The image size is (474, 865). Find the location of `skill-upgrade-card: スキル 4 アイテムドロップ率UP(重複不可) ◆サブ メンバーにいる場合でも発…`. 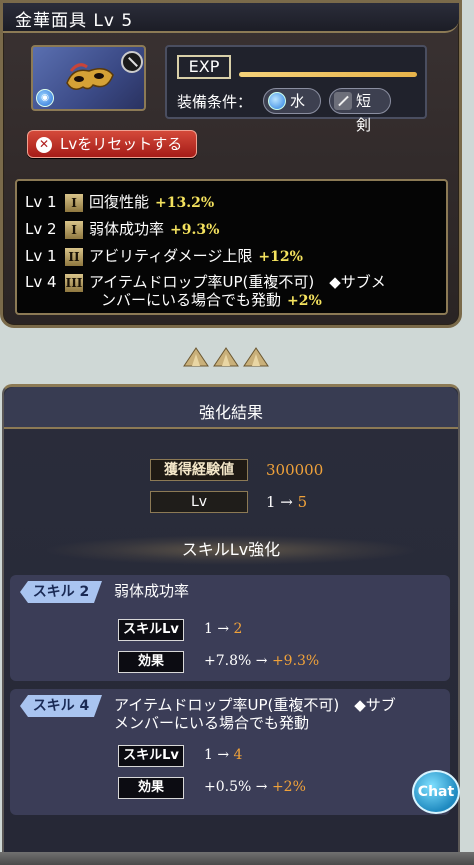

skill-upgrade-card: スキル 4 アイテムドロップ率UP(重複不可) ◆サブ メンバーにいる場合でも発… is located at coordinates (230, 752).